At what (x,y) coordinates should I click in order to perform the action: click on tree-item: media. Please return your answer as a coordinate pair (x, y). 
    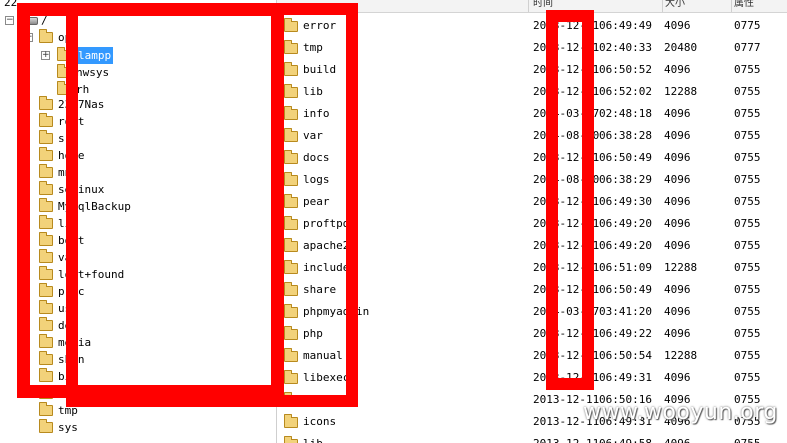
    Looking at the image, I should click on (138, 342).